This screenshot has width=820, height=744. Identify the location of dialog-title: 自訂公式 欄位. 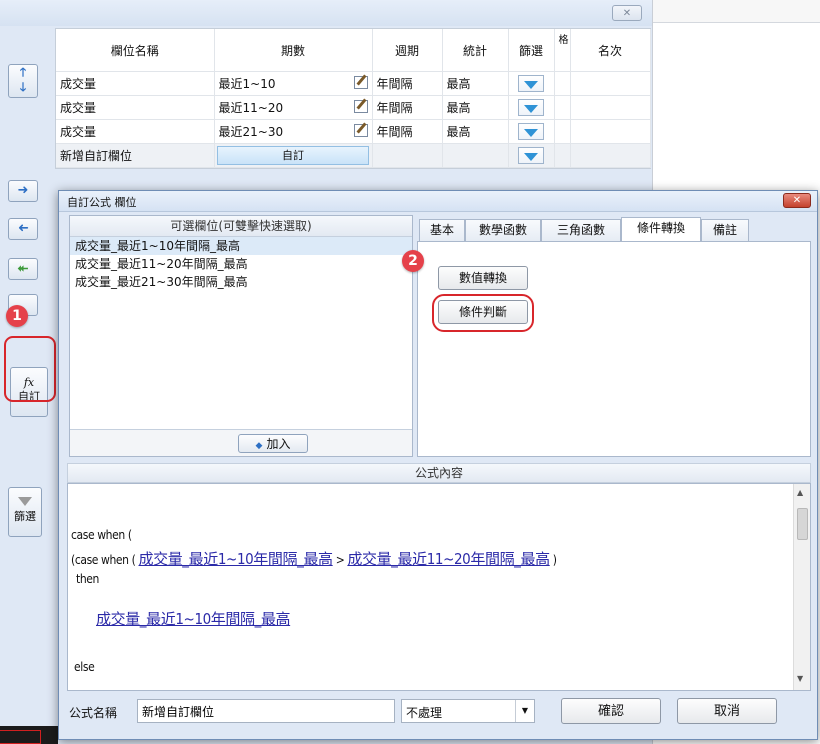
(102, 202).